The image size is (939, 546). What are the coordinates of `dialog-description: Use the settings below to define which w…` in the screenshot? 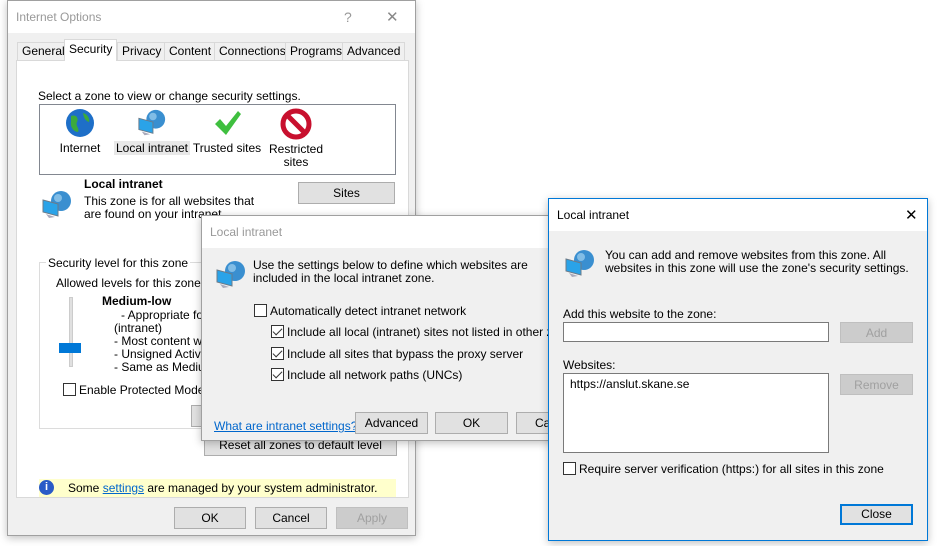 It's located at (390, 271).